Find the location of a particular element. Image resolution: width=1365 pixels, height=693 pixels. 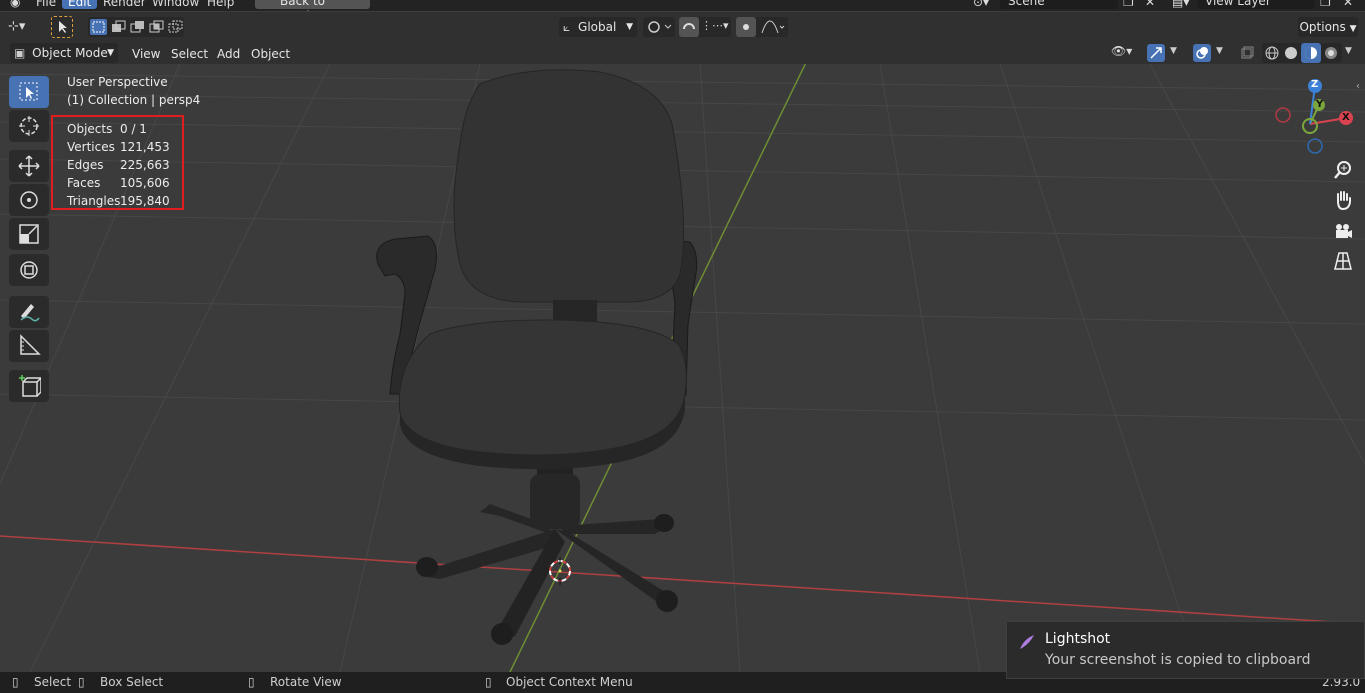

back-to-previous-button: Back to Previous is located at coordinates (312, 5).